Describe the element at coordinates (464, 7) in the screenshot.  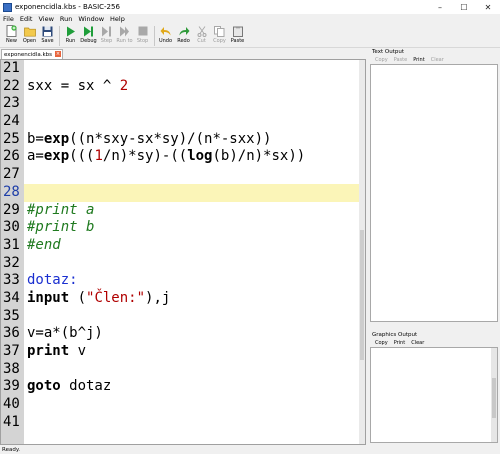
I see `maximize-icon: ☐` at that location.